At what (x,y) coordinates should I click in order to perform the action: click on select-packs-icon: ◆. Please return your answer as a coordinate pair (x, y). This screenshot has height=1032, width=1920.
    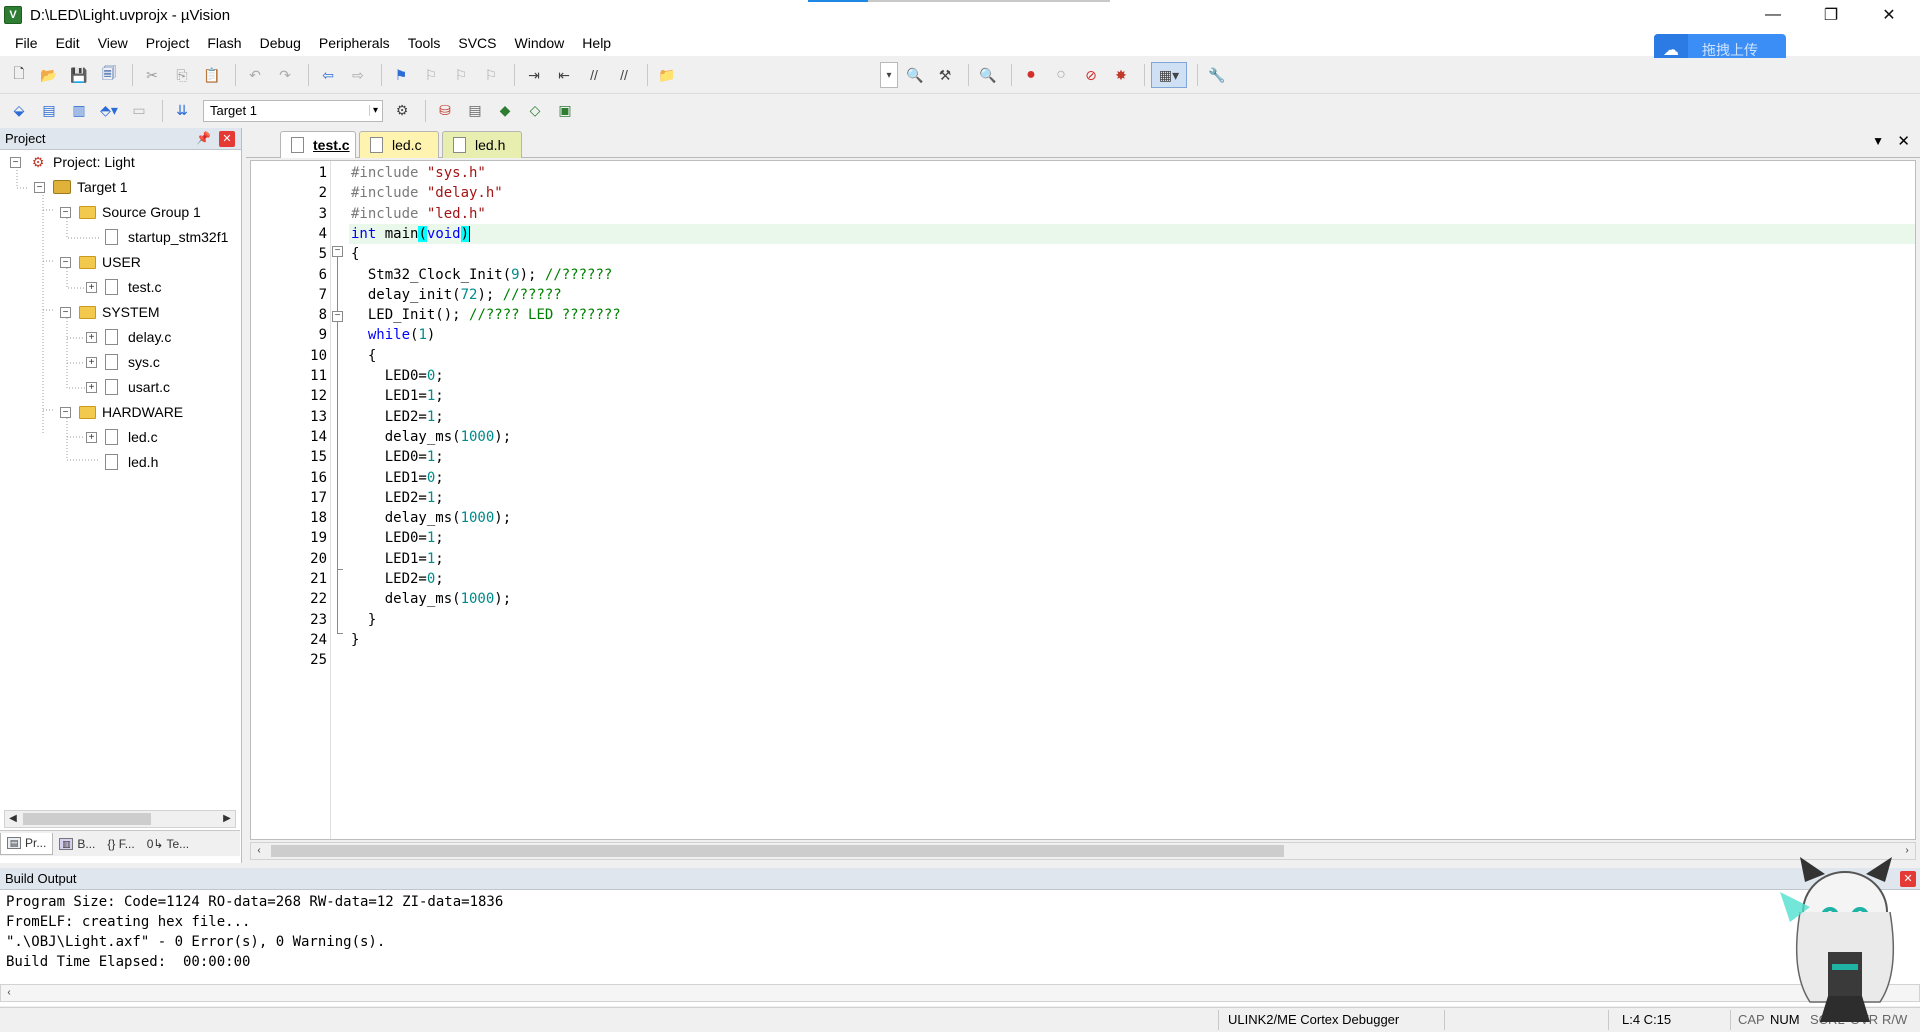
    Looking at the image, I should click on (505, 111).